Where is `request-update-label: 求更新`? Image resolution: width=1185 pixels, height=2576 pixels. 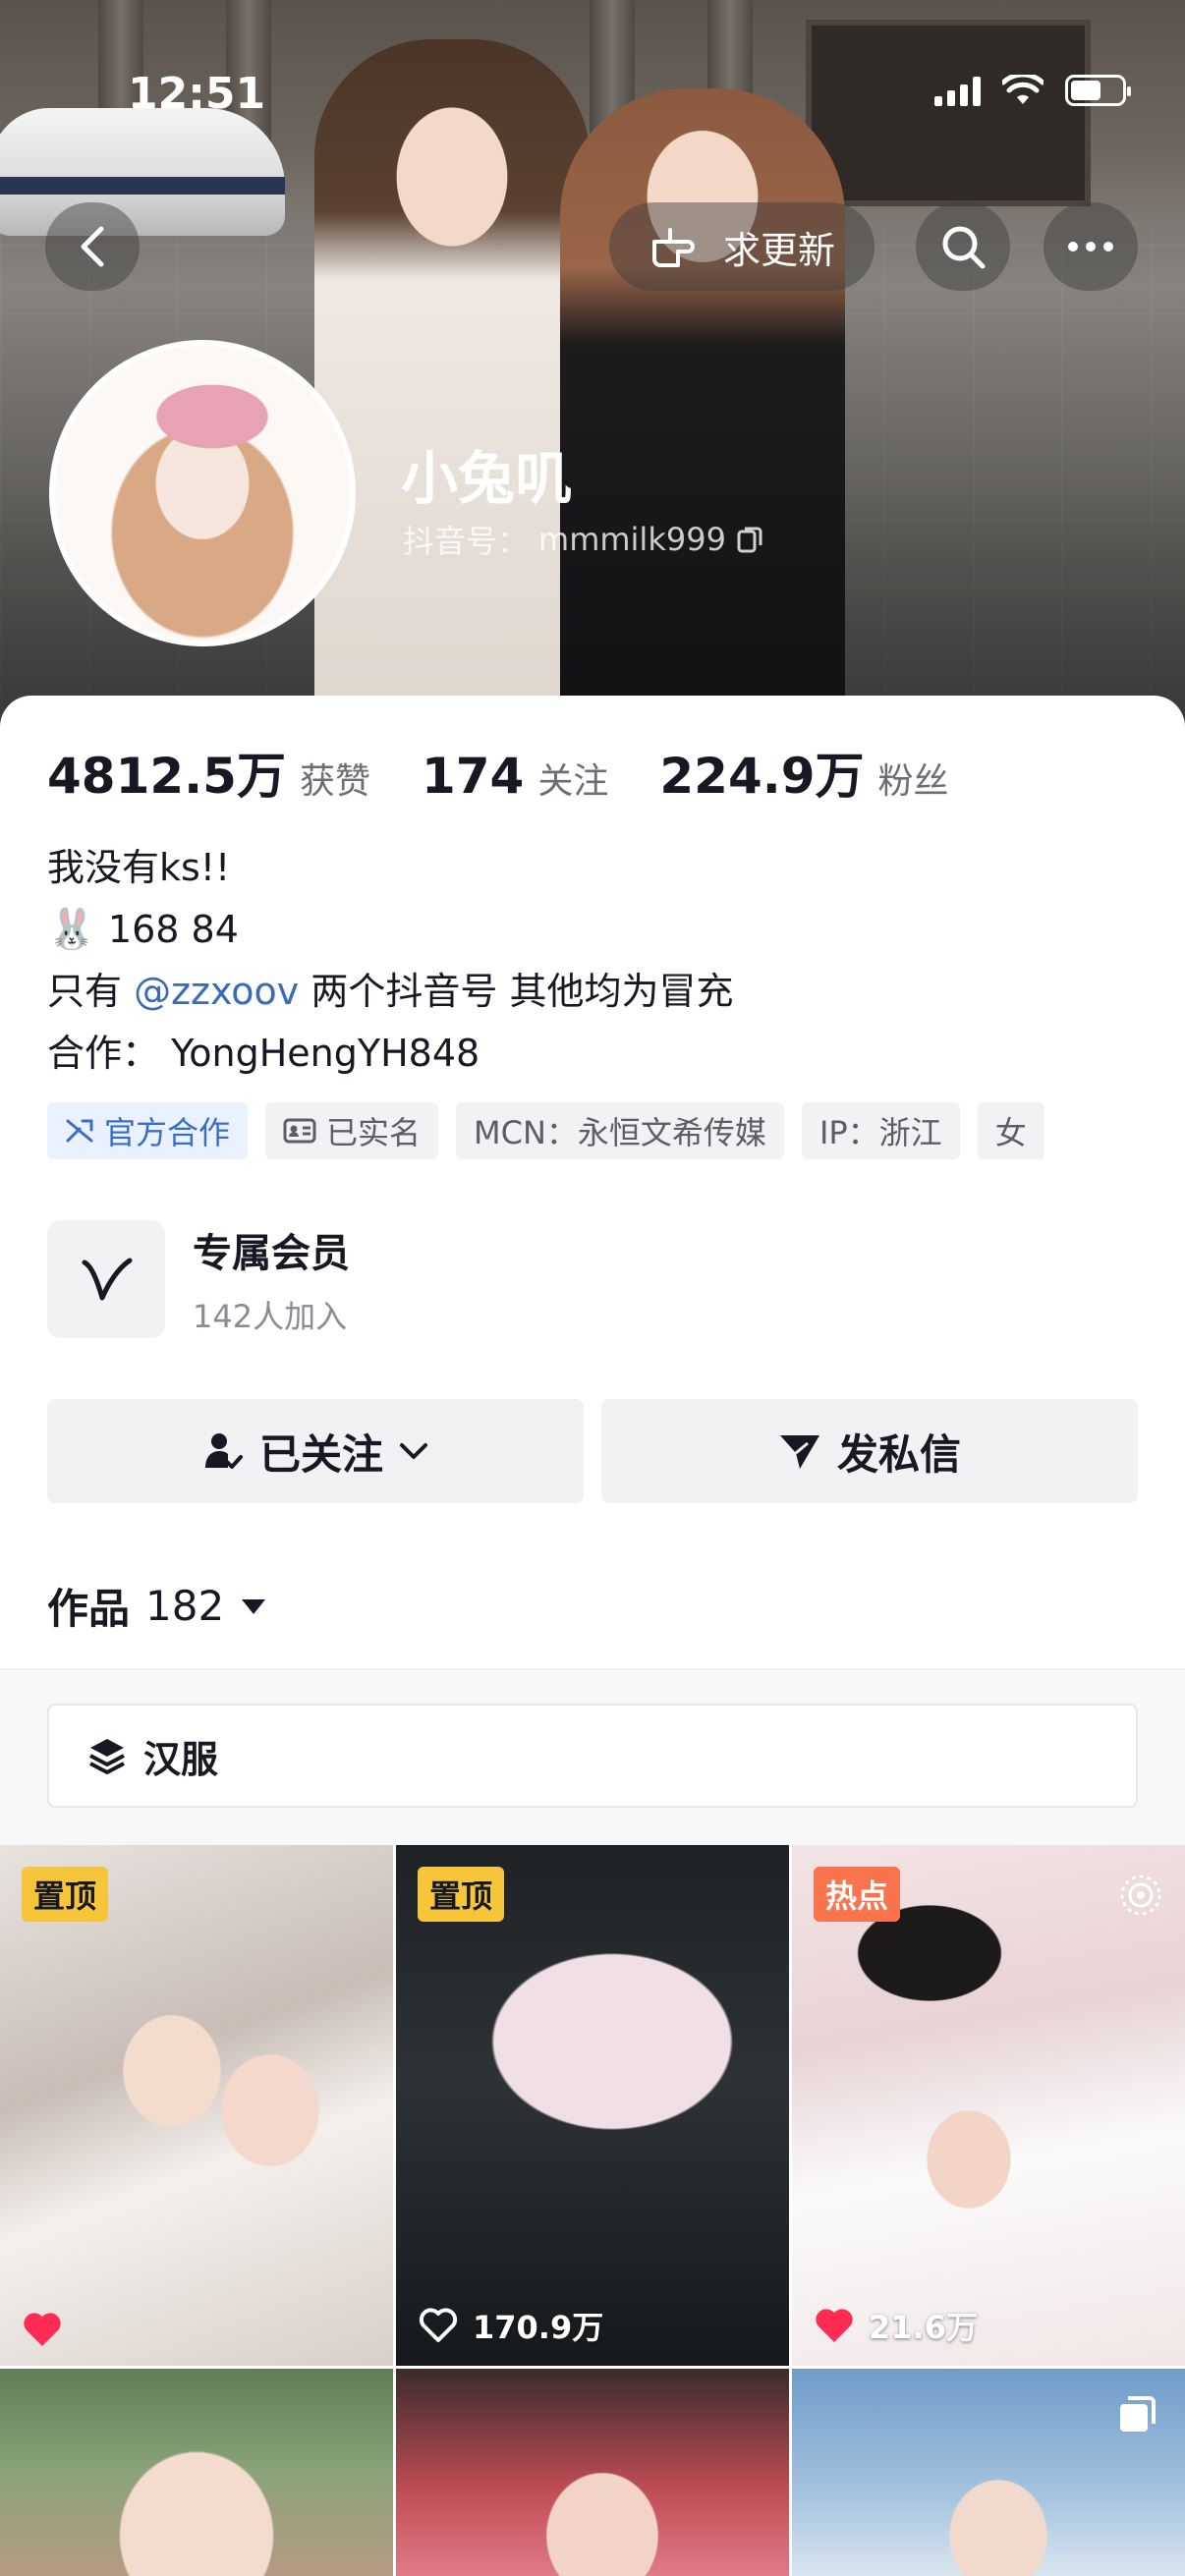 request-update-label: 求更新 is located at coordinates (779, 250).